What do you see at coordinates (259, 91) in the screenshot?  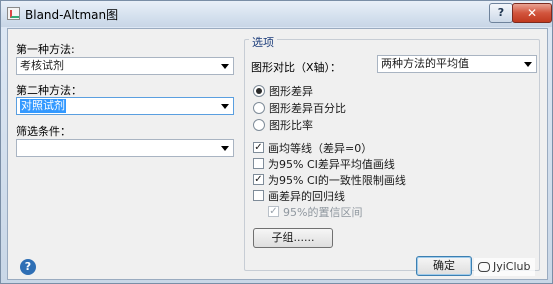 I see `radio-diff` at bounding box center [259, 91].